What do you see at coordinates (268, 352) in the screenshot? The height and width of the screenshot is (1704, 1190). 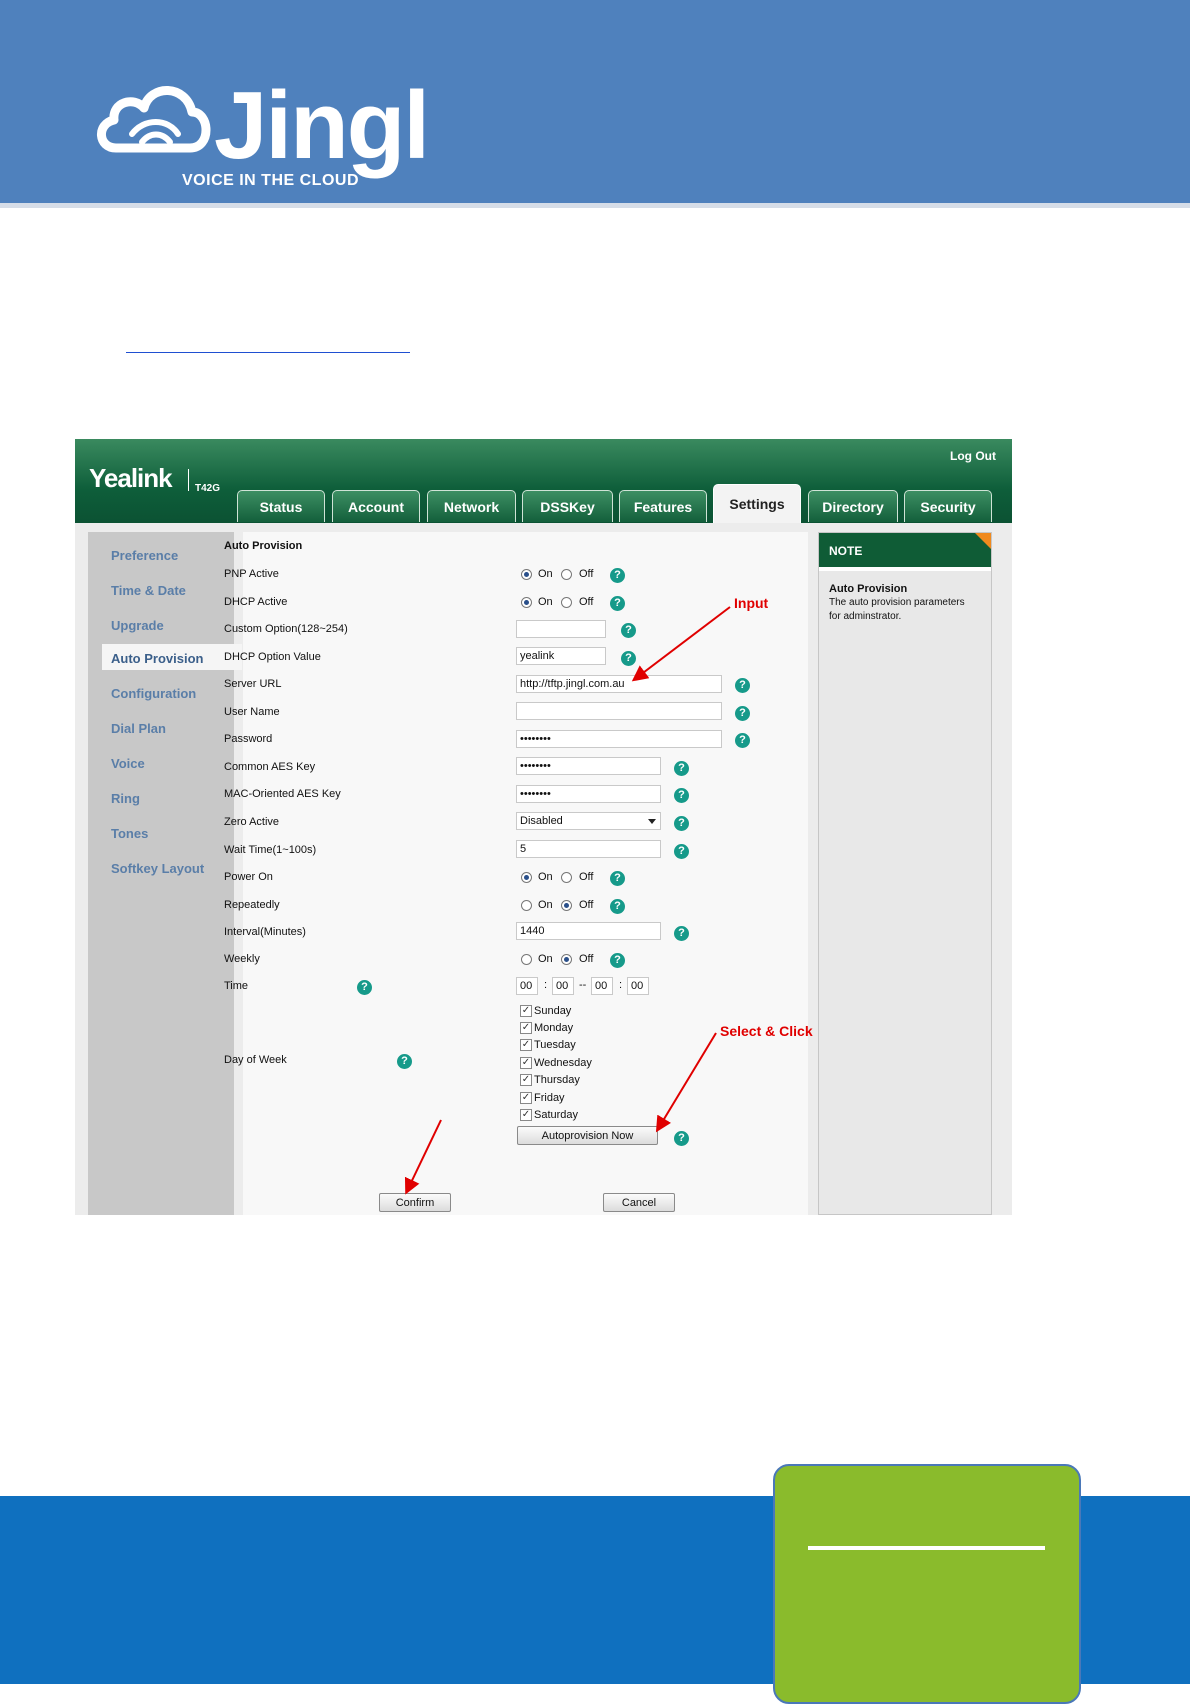 I see `link-underline` at bounding box center [268, 352].